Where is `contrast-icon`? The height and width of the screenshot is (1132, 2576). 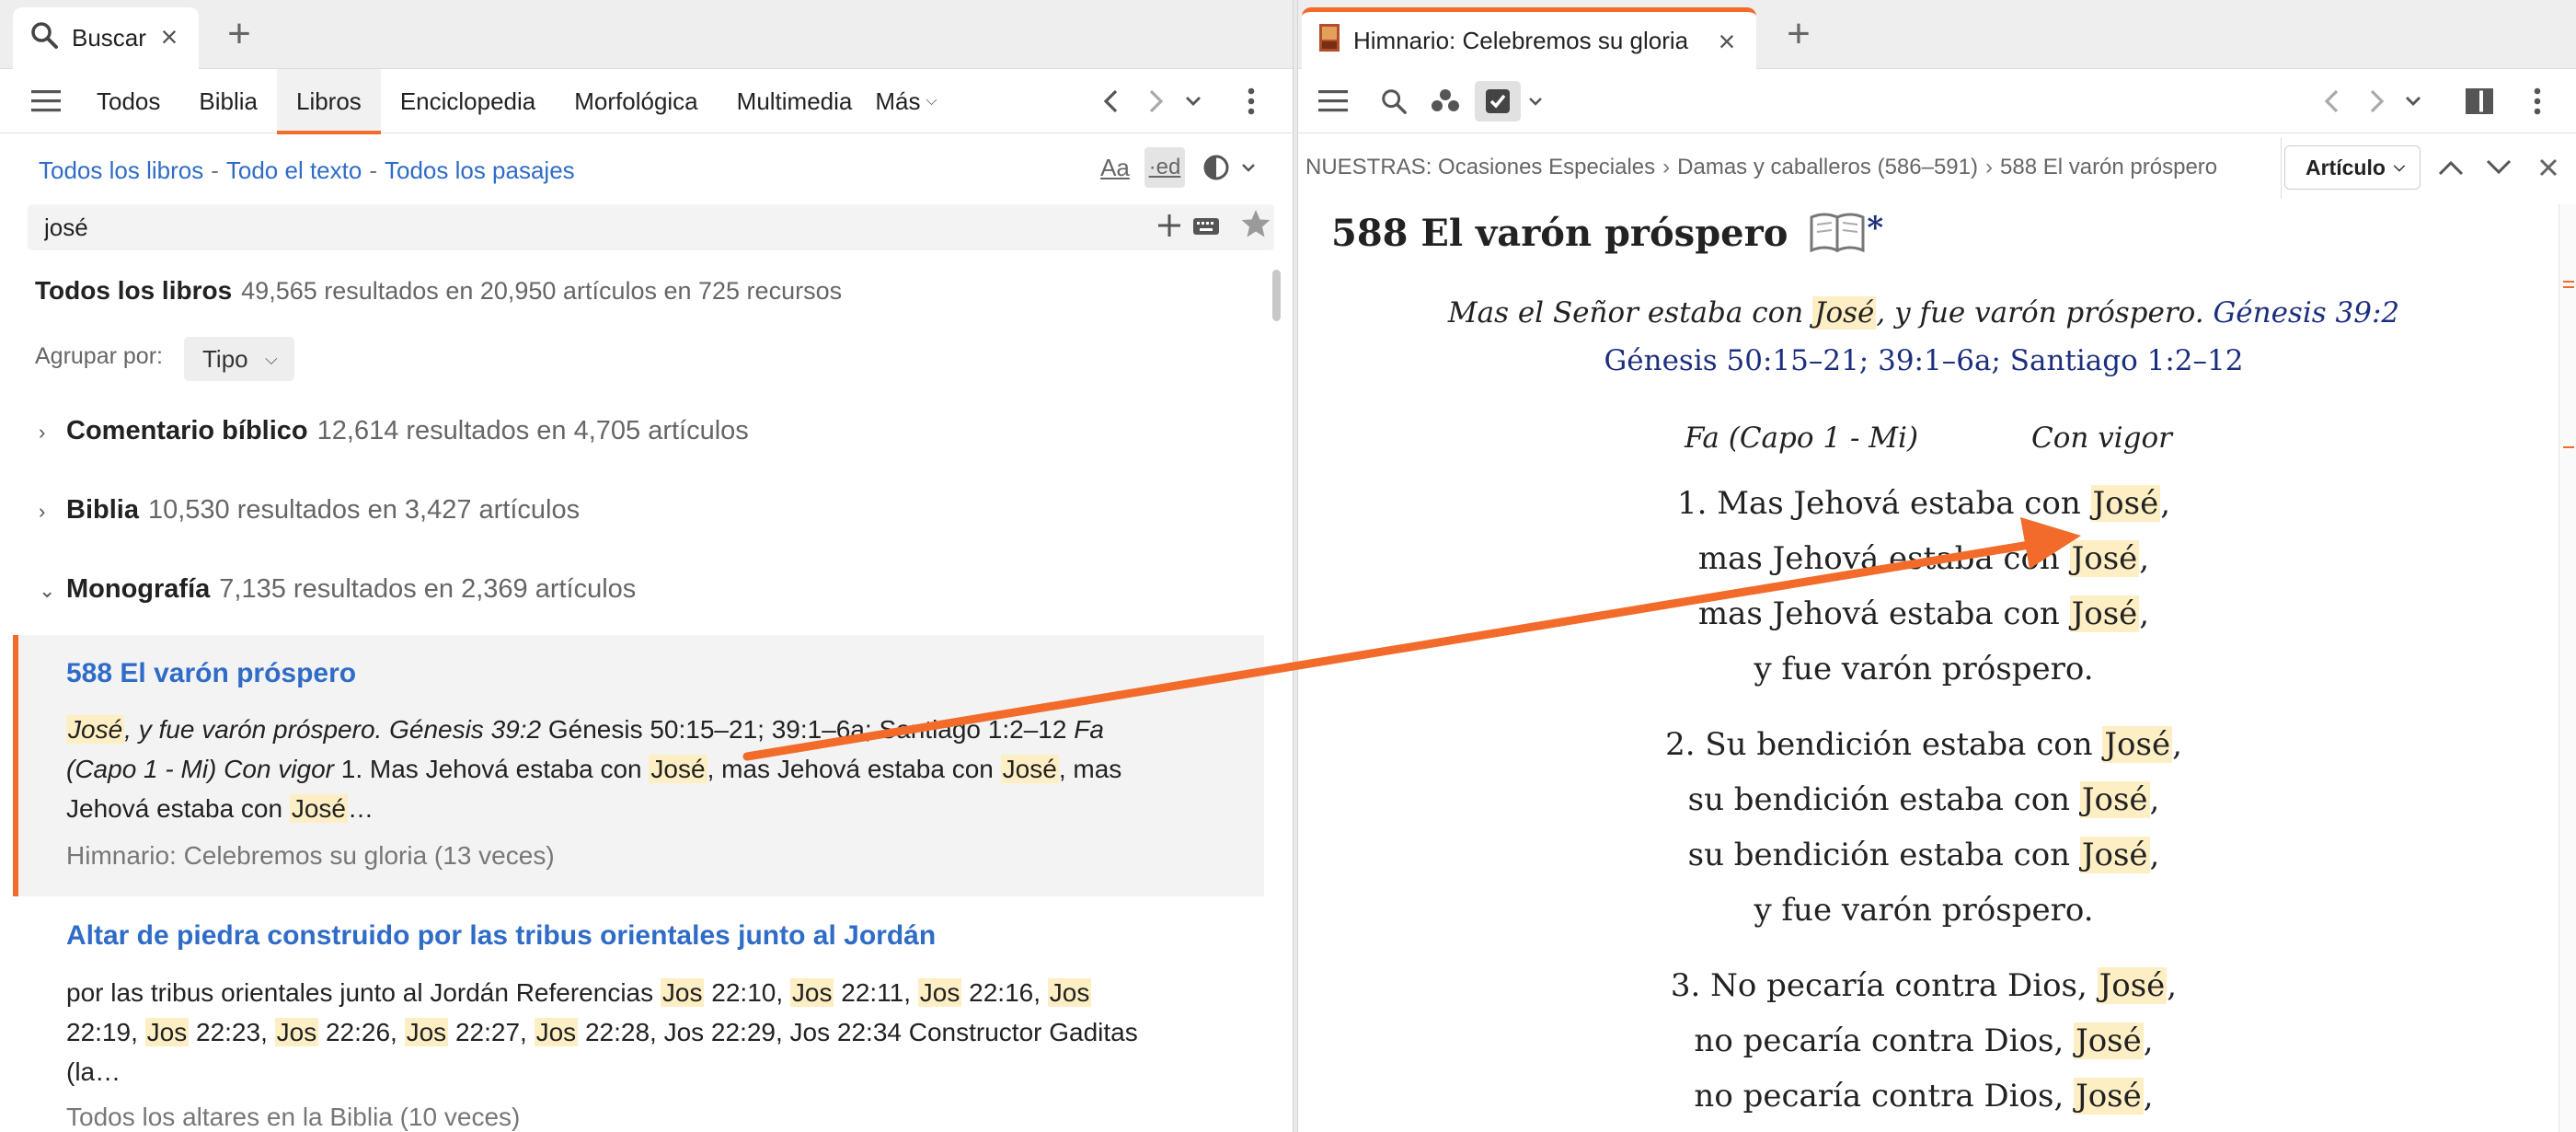
contrast-icon is located at coordinates (1216, 167).